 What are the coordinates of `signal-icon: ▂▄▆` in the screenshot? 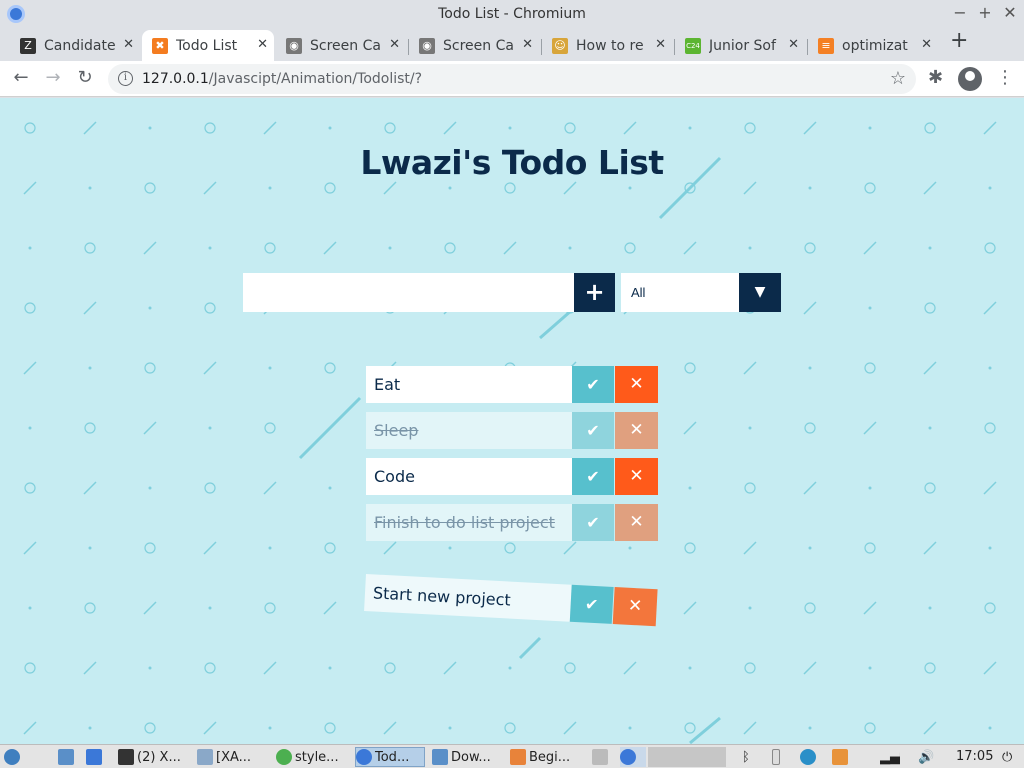 It's located at (890, 757).